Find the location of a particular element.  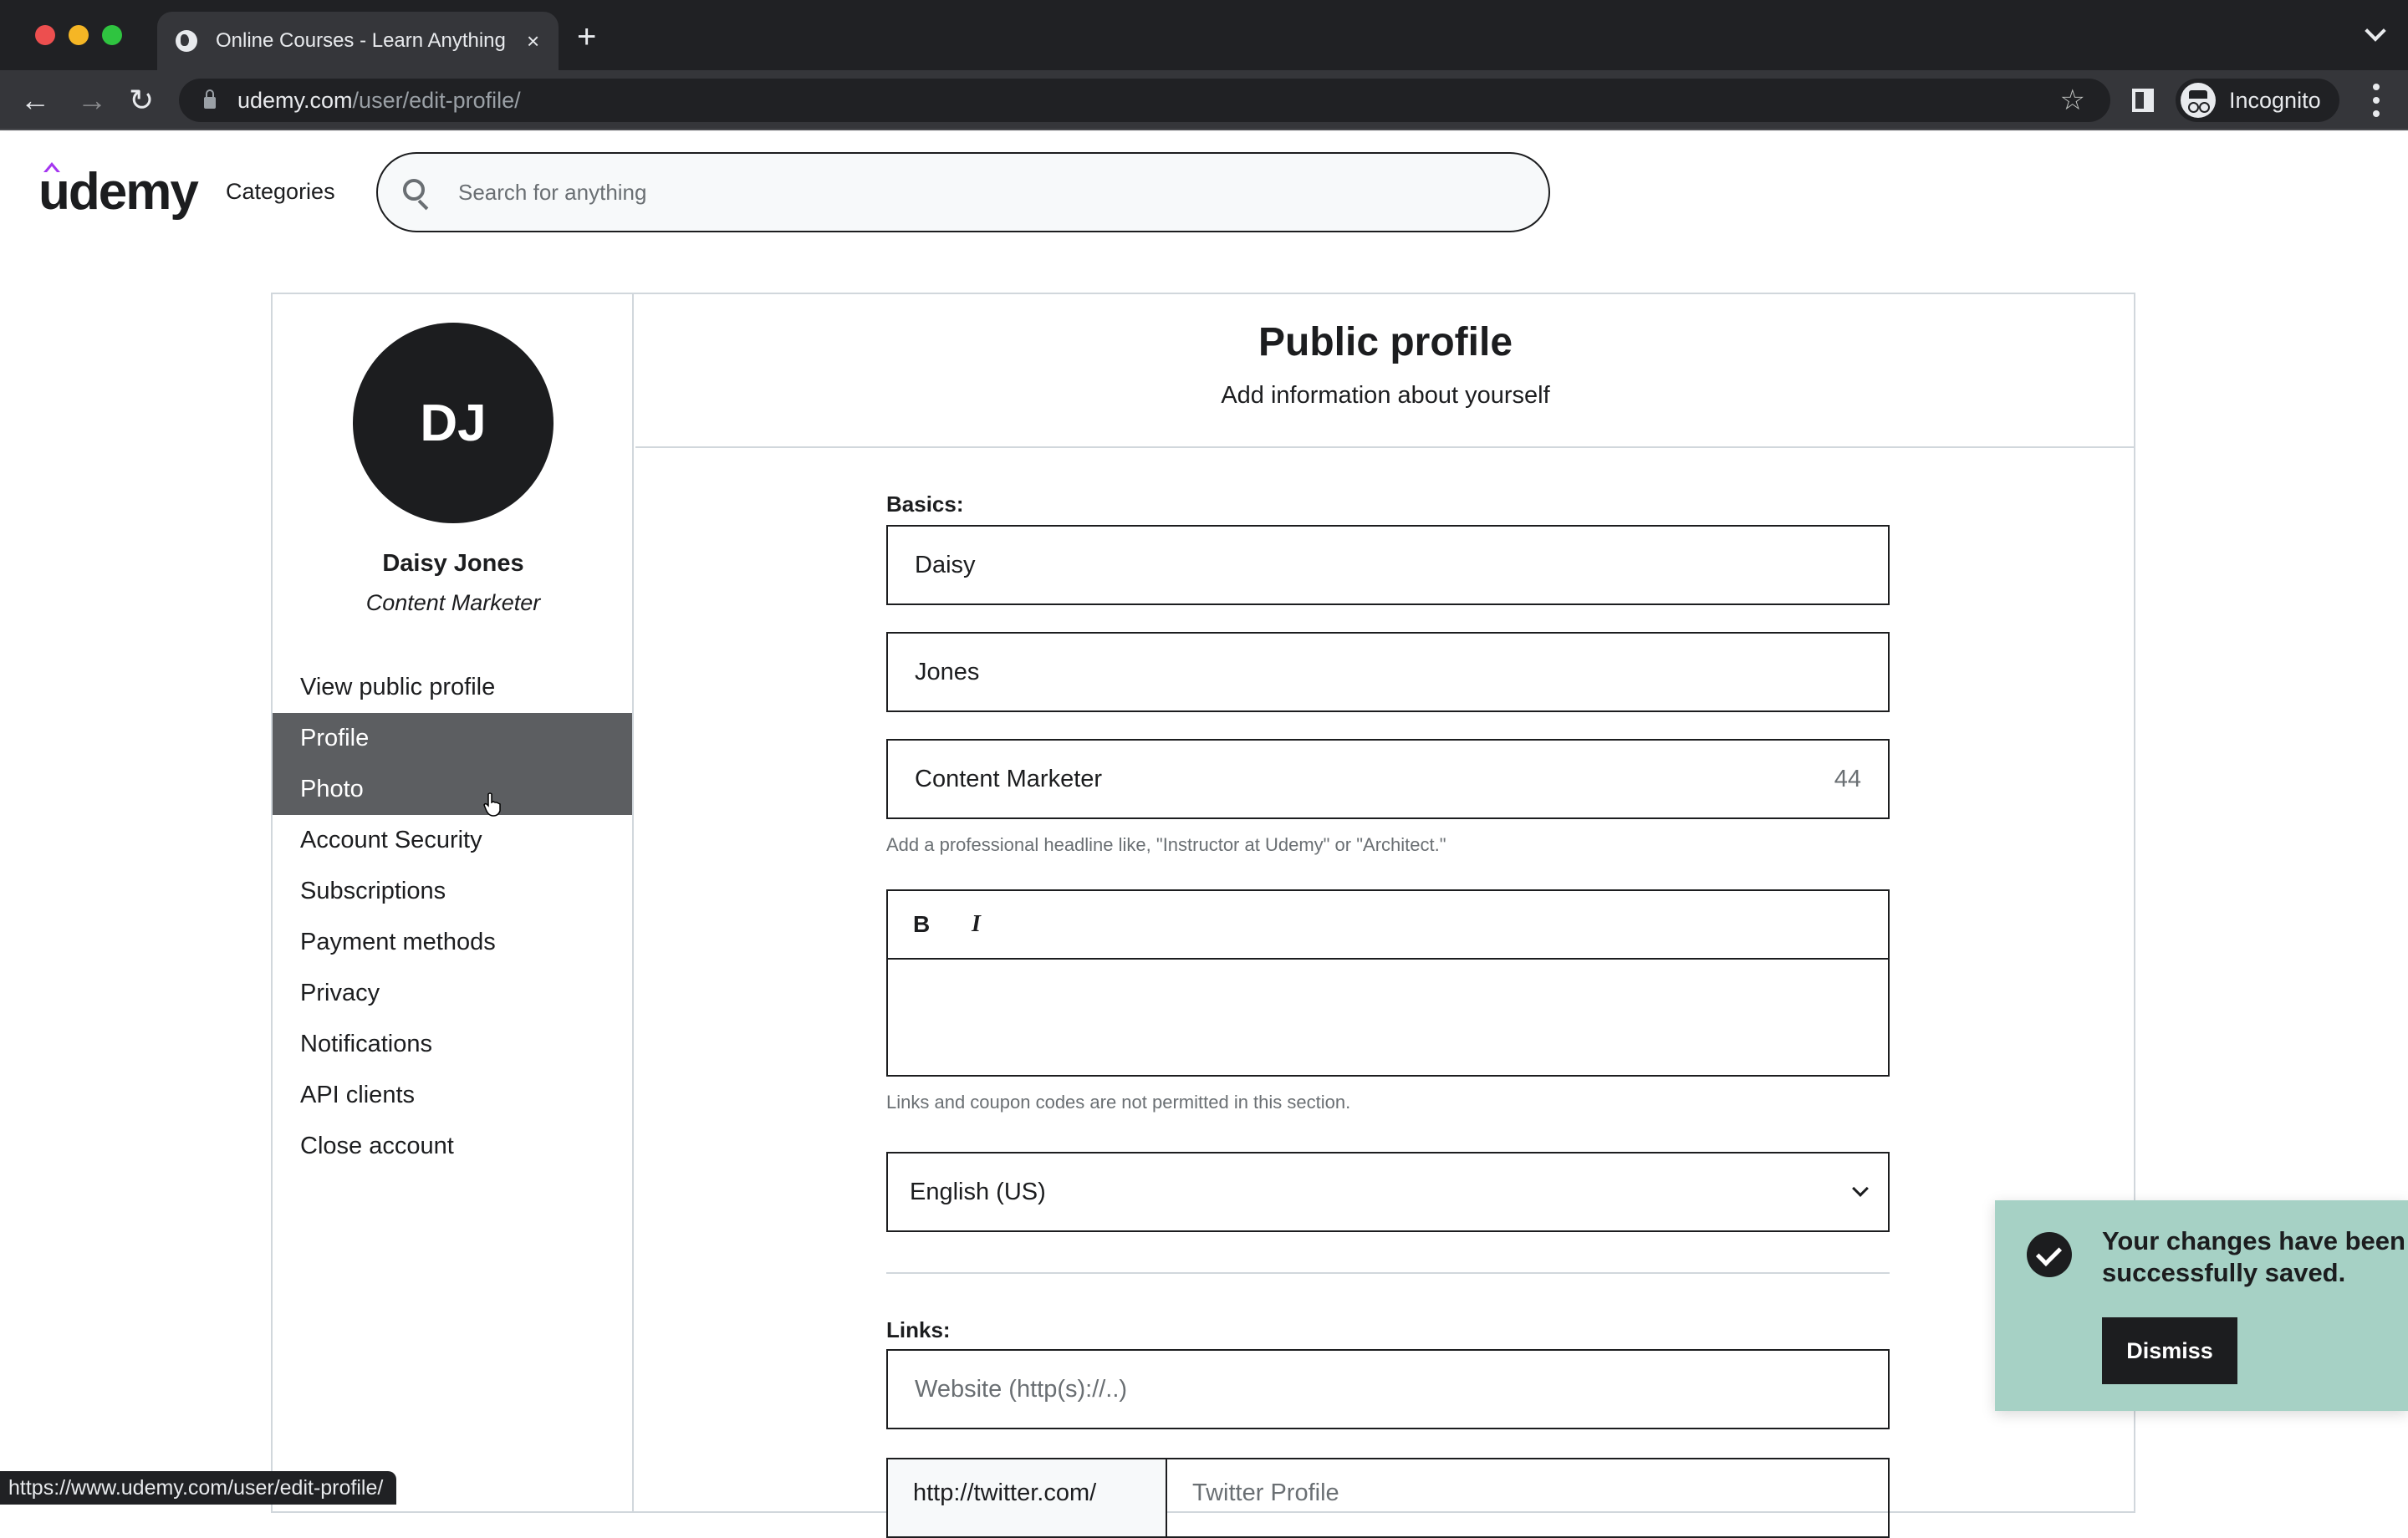

udemy-logo: udemy is located at coordinates (119, 192).